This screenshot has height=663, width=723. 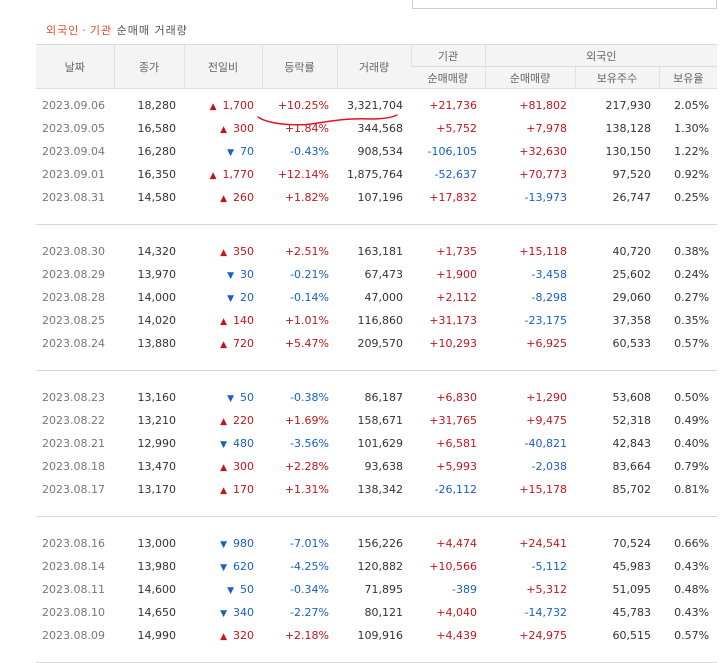 What do you see at coordinates (453, 343) in the screenshot?
I see `cell-inst-net: +10,293` at bounding box center [453, 343].